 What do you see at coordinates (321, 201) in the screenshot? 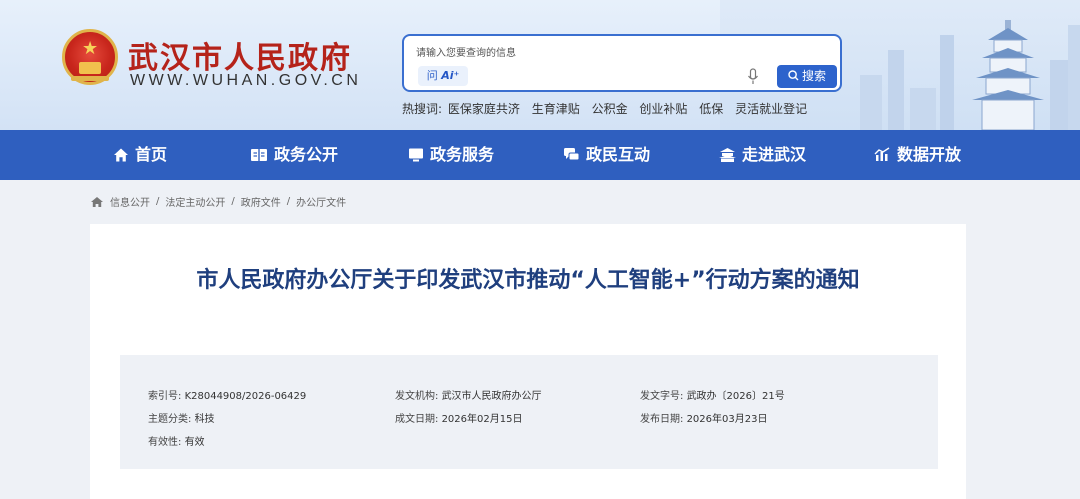
I see `breadcrumb-item: 办公厅文件` at bounding box center [321, 201].